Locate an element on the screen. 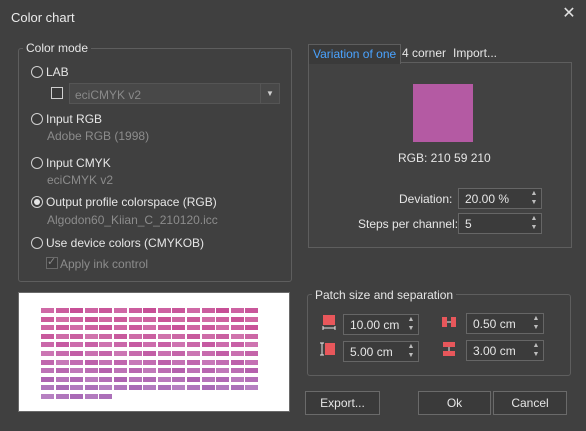 The width and height of the screenshot is (586, 431). radio-output-profile is located at coordinates (37, 202).